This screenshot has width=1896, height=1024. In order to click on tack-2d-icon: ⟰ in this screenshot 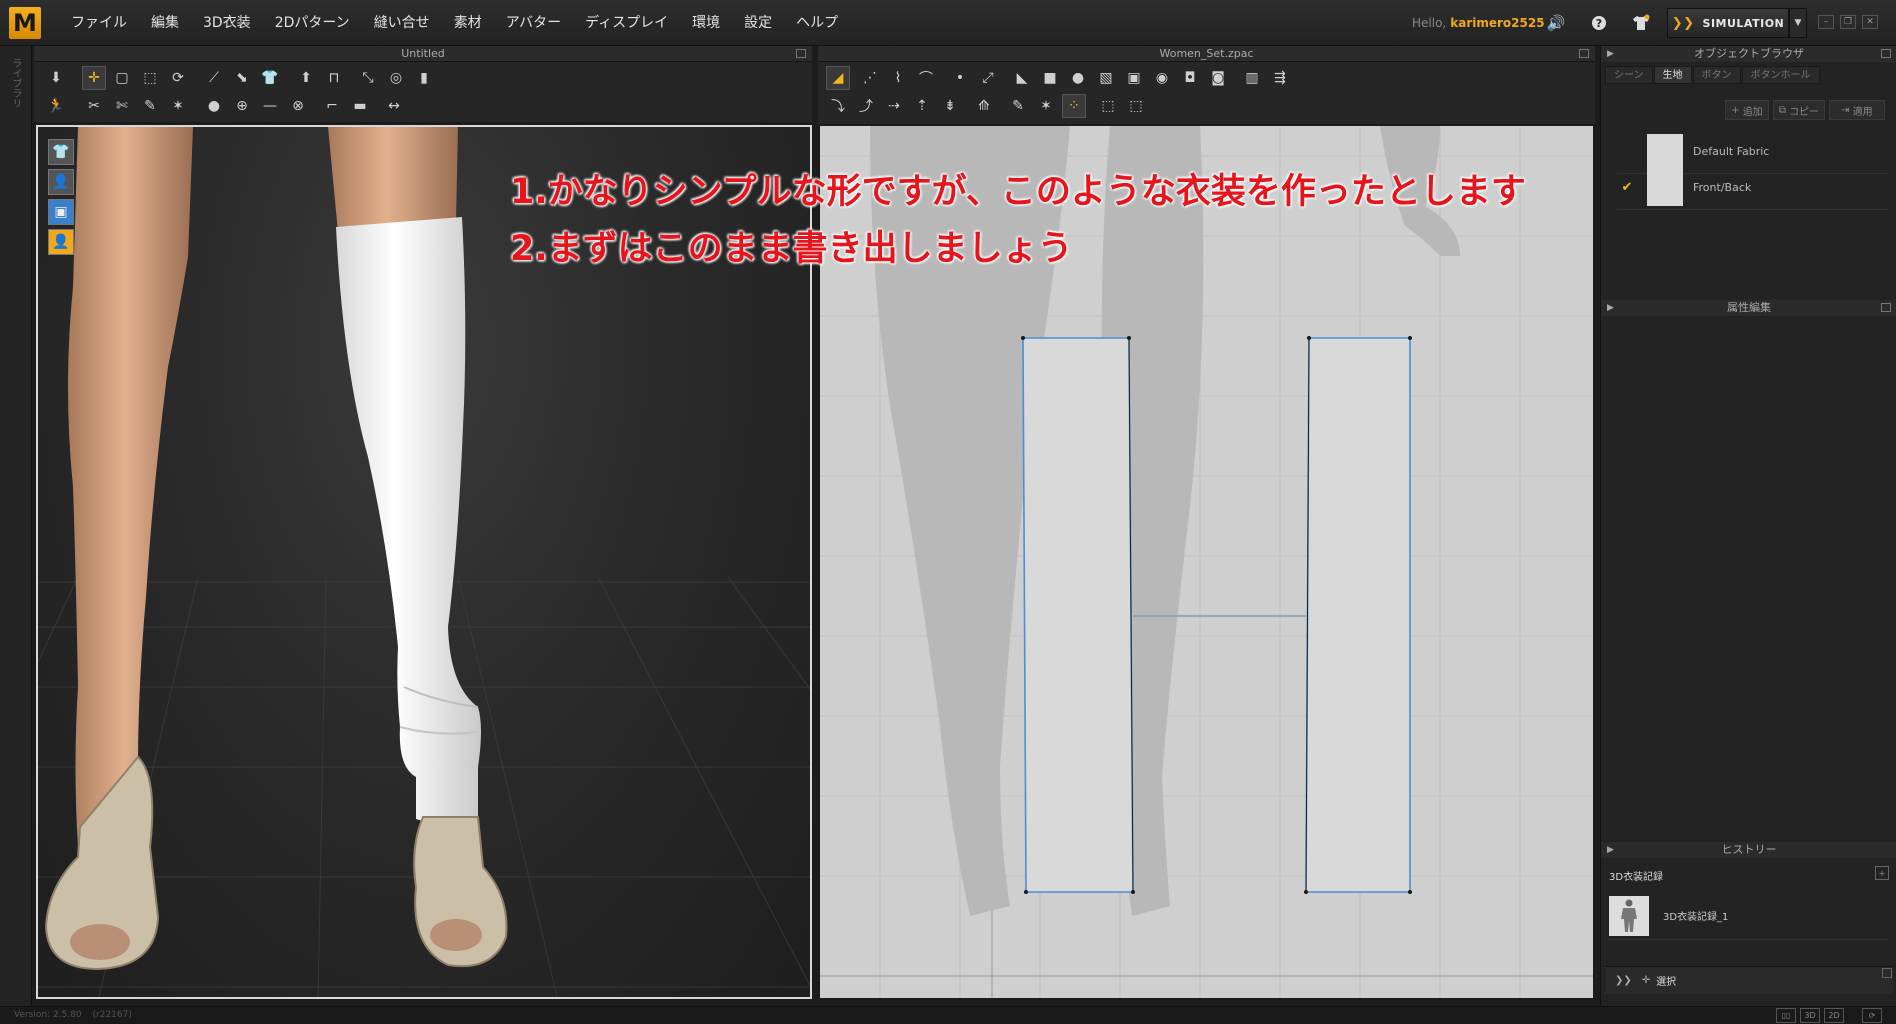, I will do `click(984, 106)`.